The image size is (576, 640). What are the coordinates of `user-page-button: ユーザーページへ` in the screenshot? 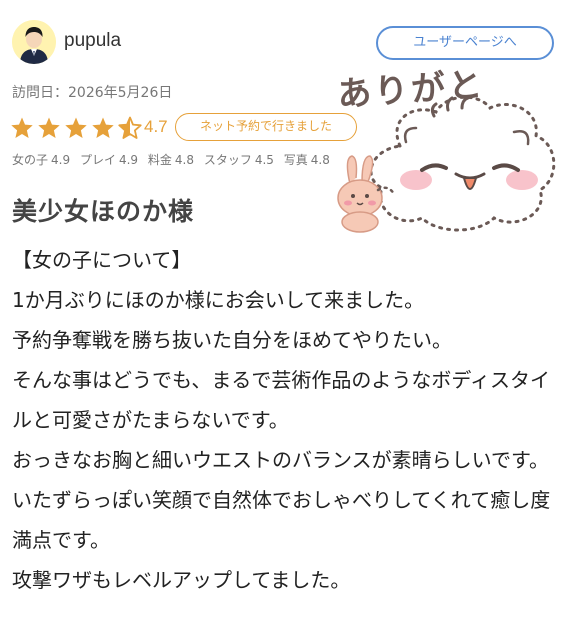 It's located at (465, 43).